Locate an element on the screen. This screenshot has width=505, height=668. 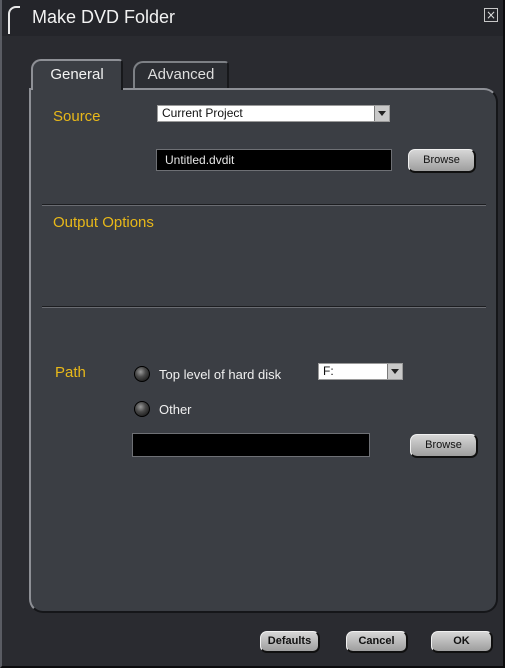
cancel-button: Cancel is located at coordinates (377, 642).